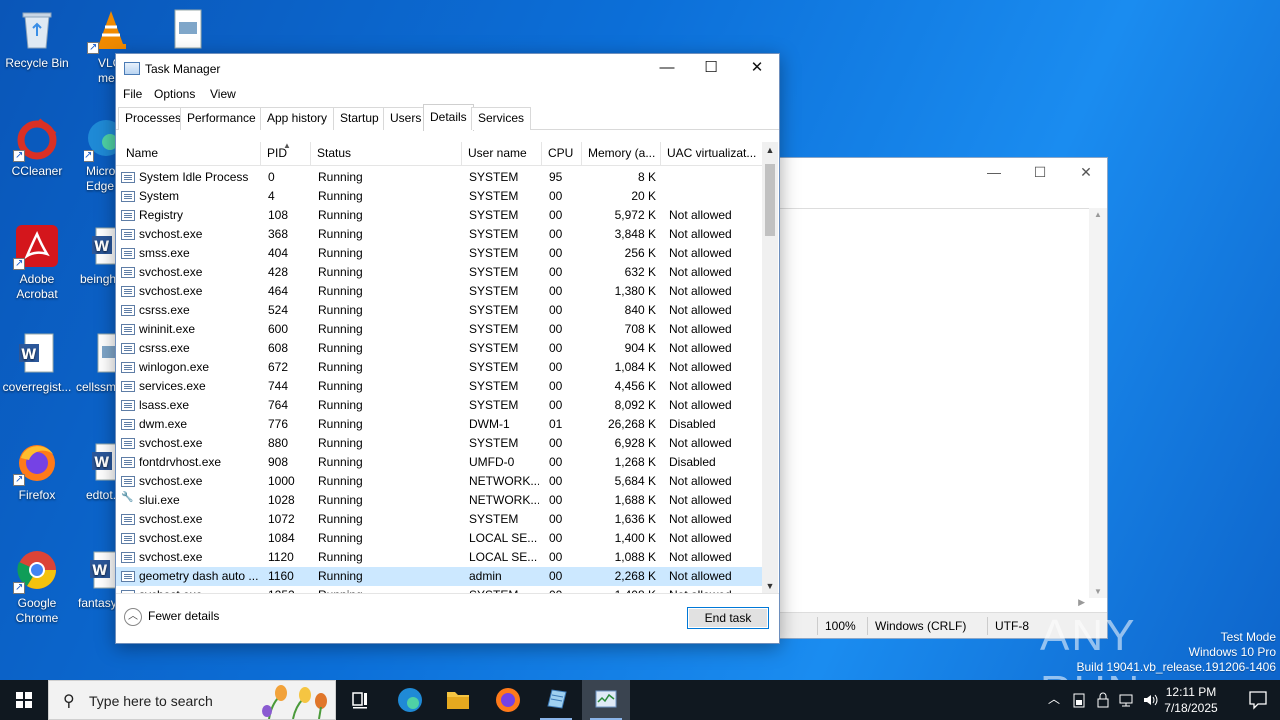 The image size is (1280, 720). What do you see at coordinates (1126, 700) in the screenshot?
I see `network-icon` at bounding box center [1126, 700].